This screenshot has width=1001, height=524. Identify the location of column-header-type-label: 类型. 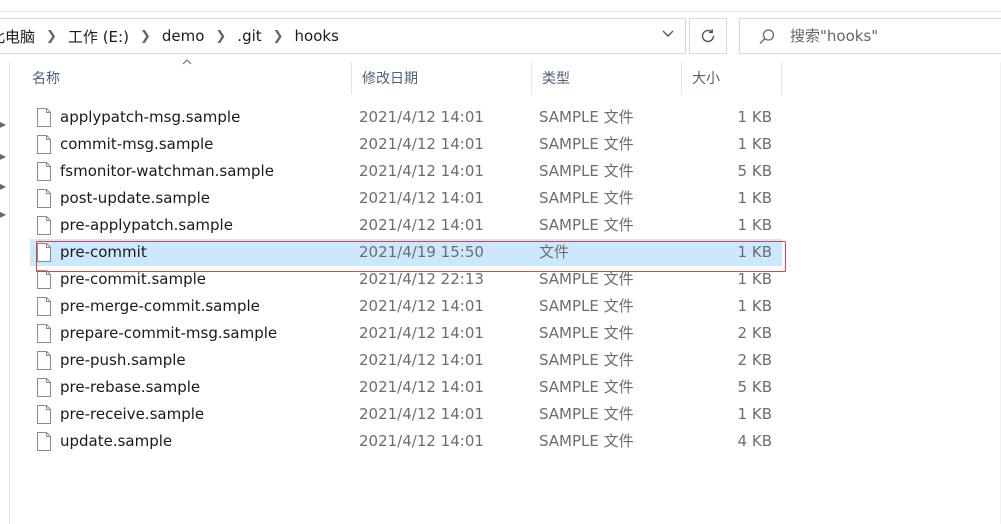
(556, 79).